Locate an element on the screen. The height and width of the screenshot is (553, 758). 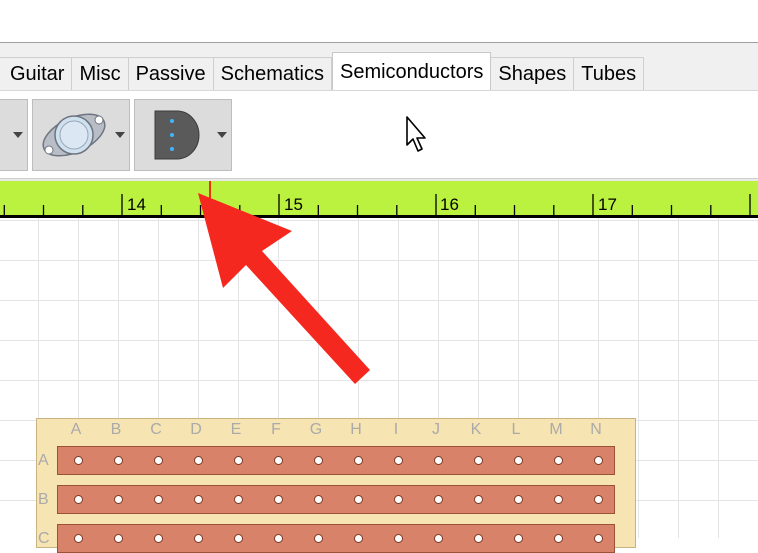
component-tool-button is located at coordinates (14, 135).